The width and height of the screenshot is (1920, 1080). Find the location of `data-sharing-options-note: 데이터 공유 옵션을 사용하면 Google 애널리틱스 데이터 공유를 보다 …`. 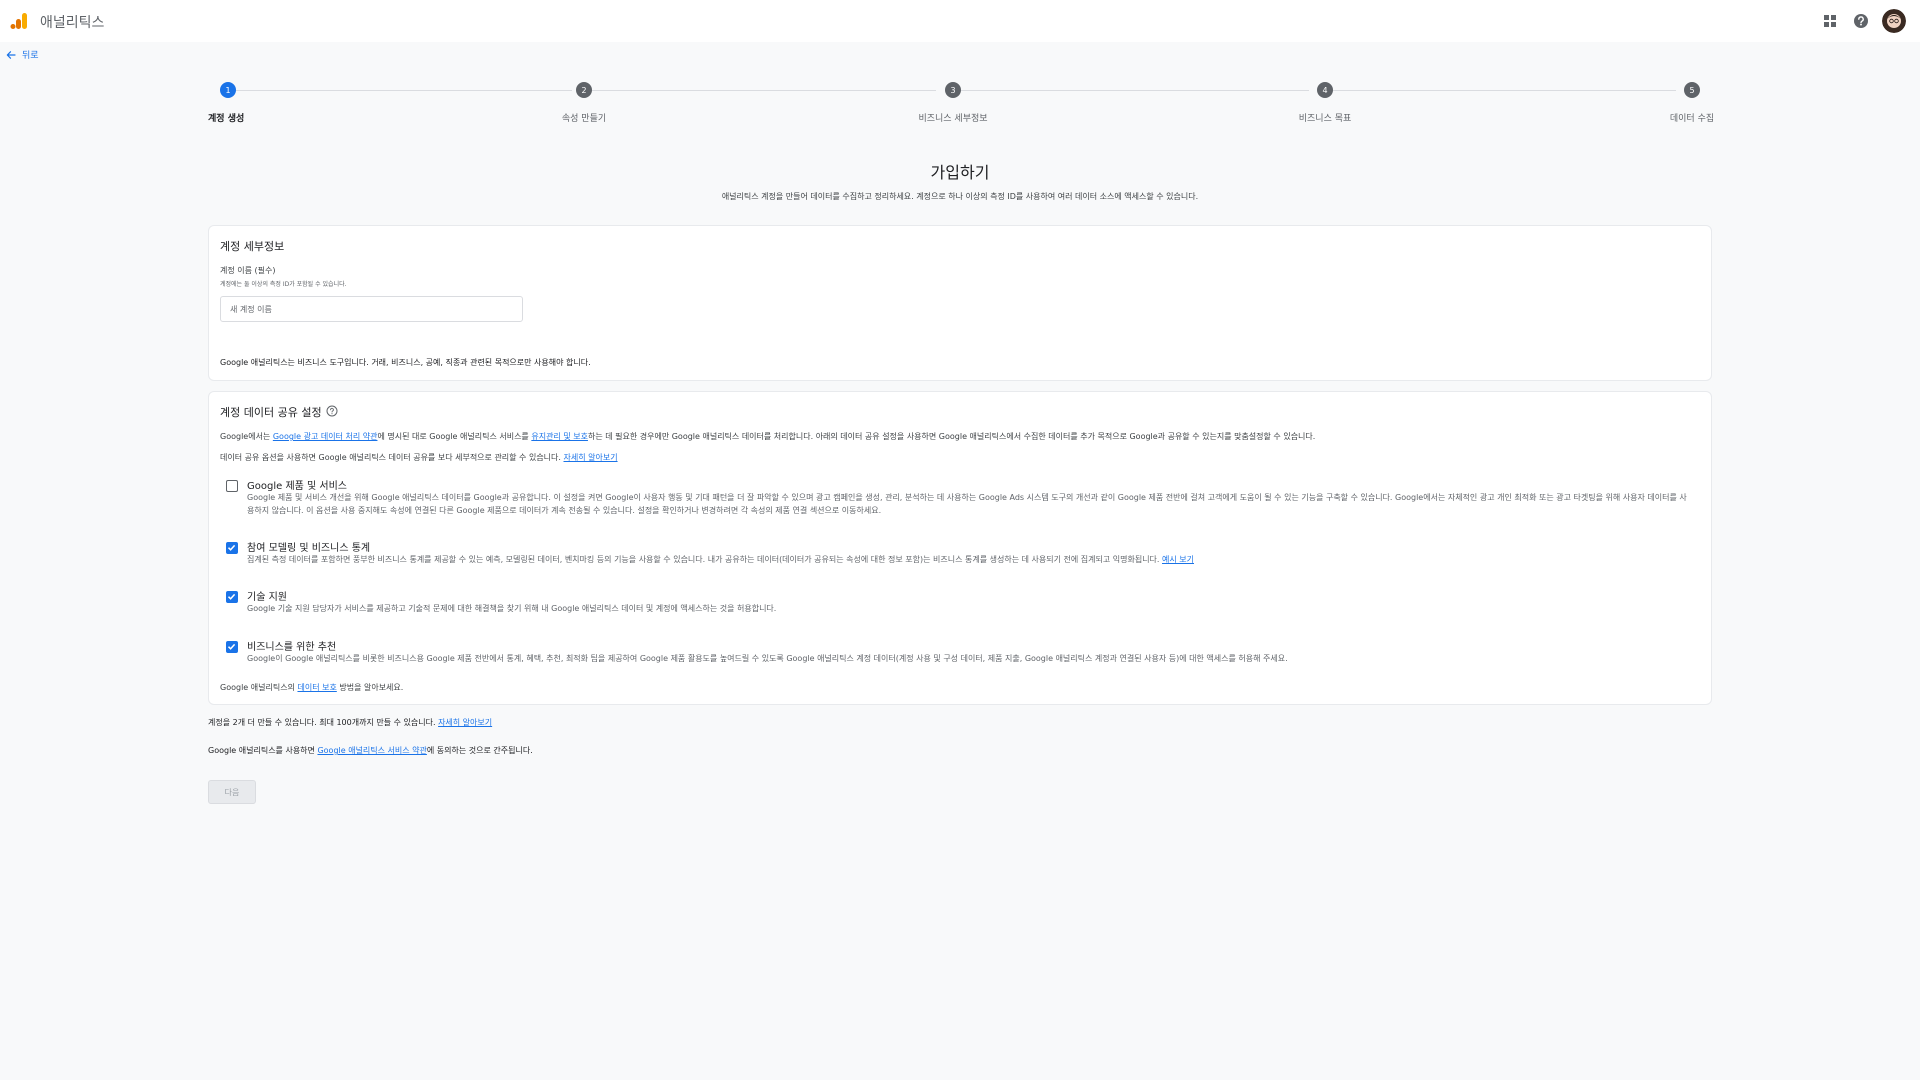

data-sharing-options-note: 데이터 공유 옵션을 사용하면 Google 애널리틱스 데이터 공유를 보다 … is located at coordinates (419, 457).